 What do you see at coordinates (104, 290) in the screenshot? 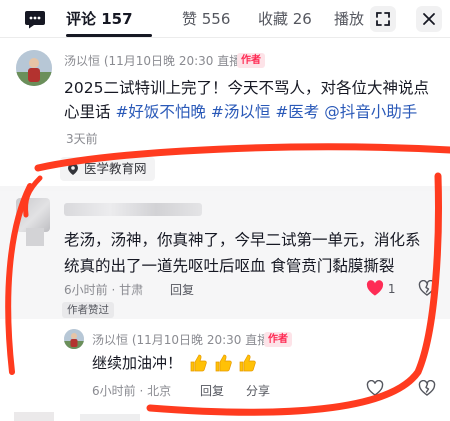
I see `comment-time-location: 6小时前 · 甘肃` at bounding box center [104, 290].